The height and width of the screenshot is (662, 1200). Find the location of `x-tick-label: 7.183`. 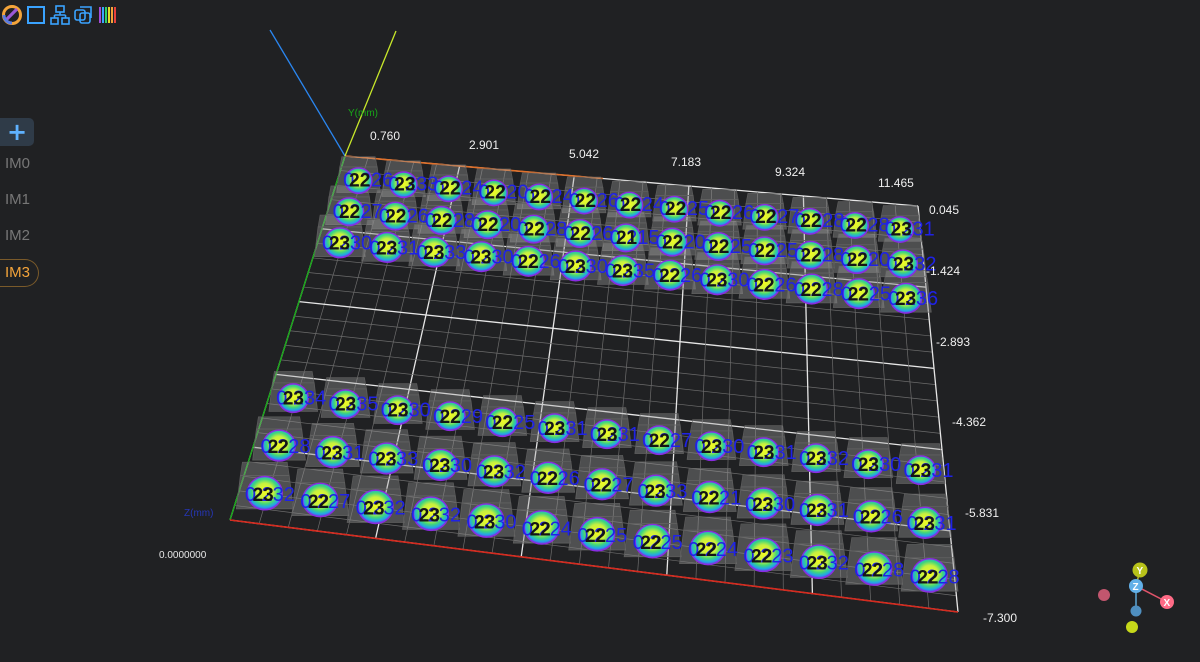

x-tick-label: 7.183 is located at coordinates (686, 162).